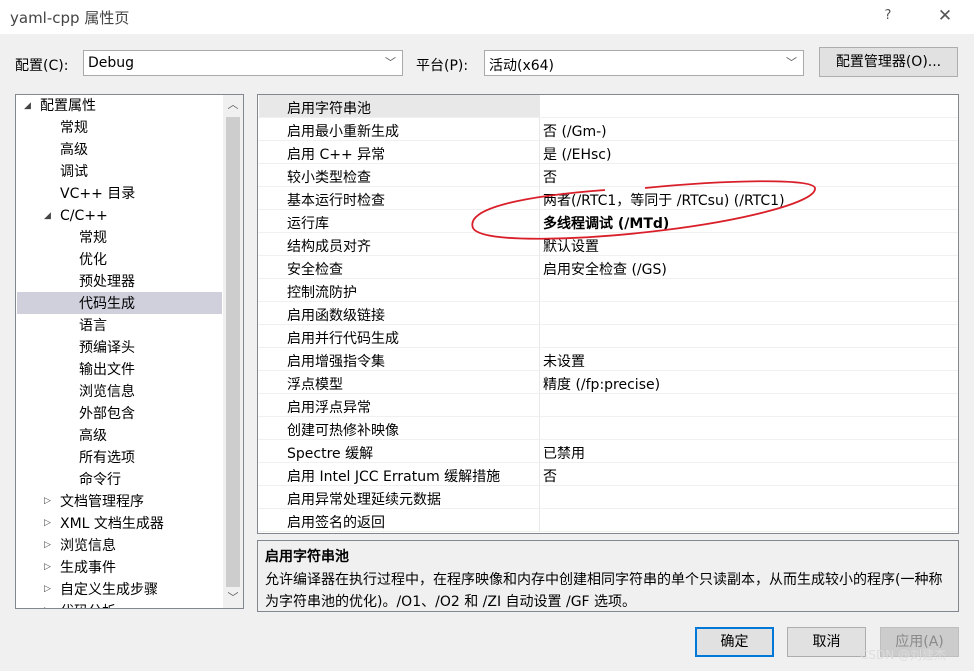 The height and width of the screenshot is (671, 974). What do you see at coordinates (394, 477) in the screenshot?
I see `property-name: 启用 Intel JCC Erratum 缓解措施` at bounding box center [394, 477].